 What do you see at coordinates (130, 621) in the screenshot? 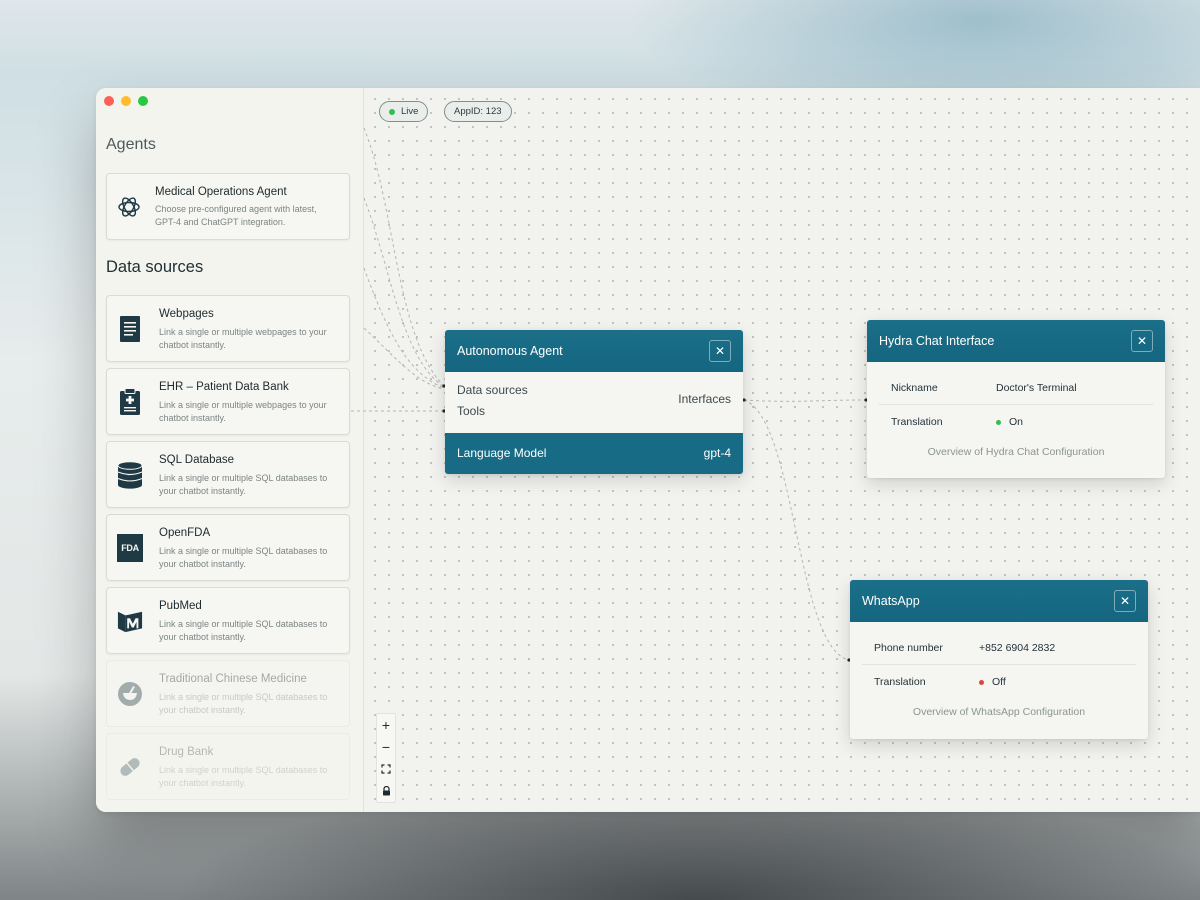
I see `pubmed-logo-icon` at bounding box center [130, 621].